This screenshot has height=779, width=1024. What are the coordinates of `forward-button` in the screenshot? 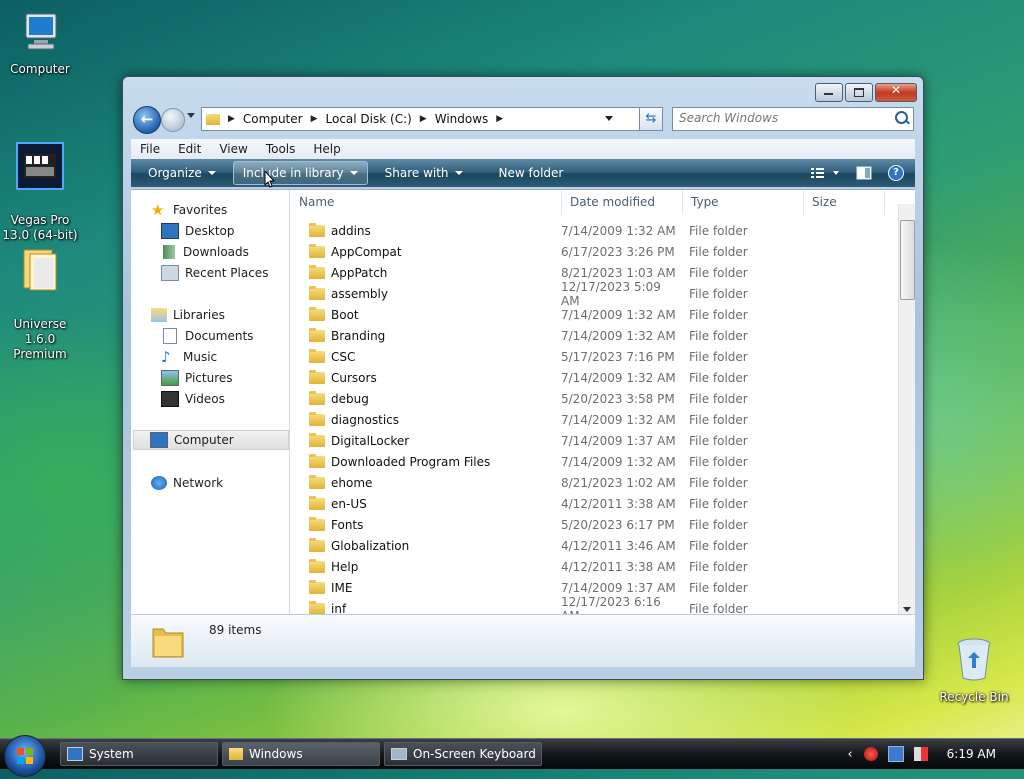 It's located at (173, 120).